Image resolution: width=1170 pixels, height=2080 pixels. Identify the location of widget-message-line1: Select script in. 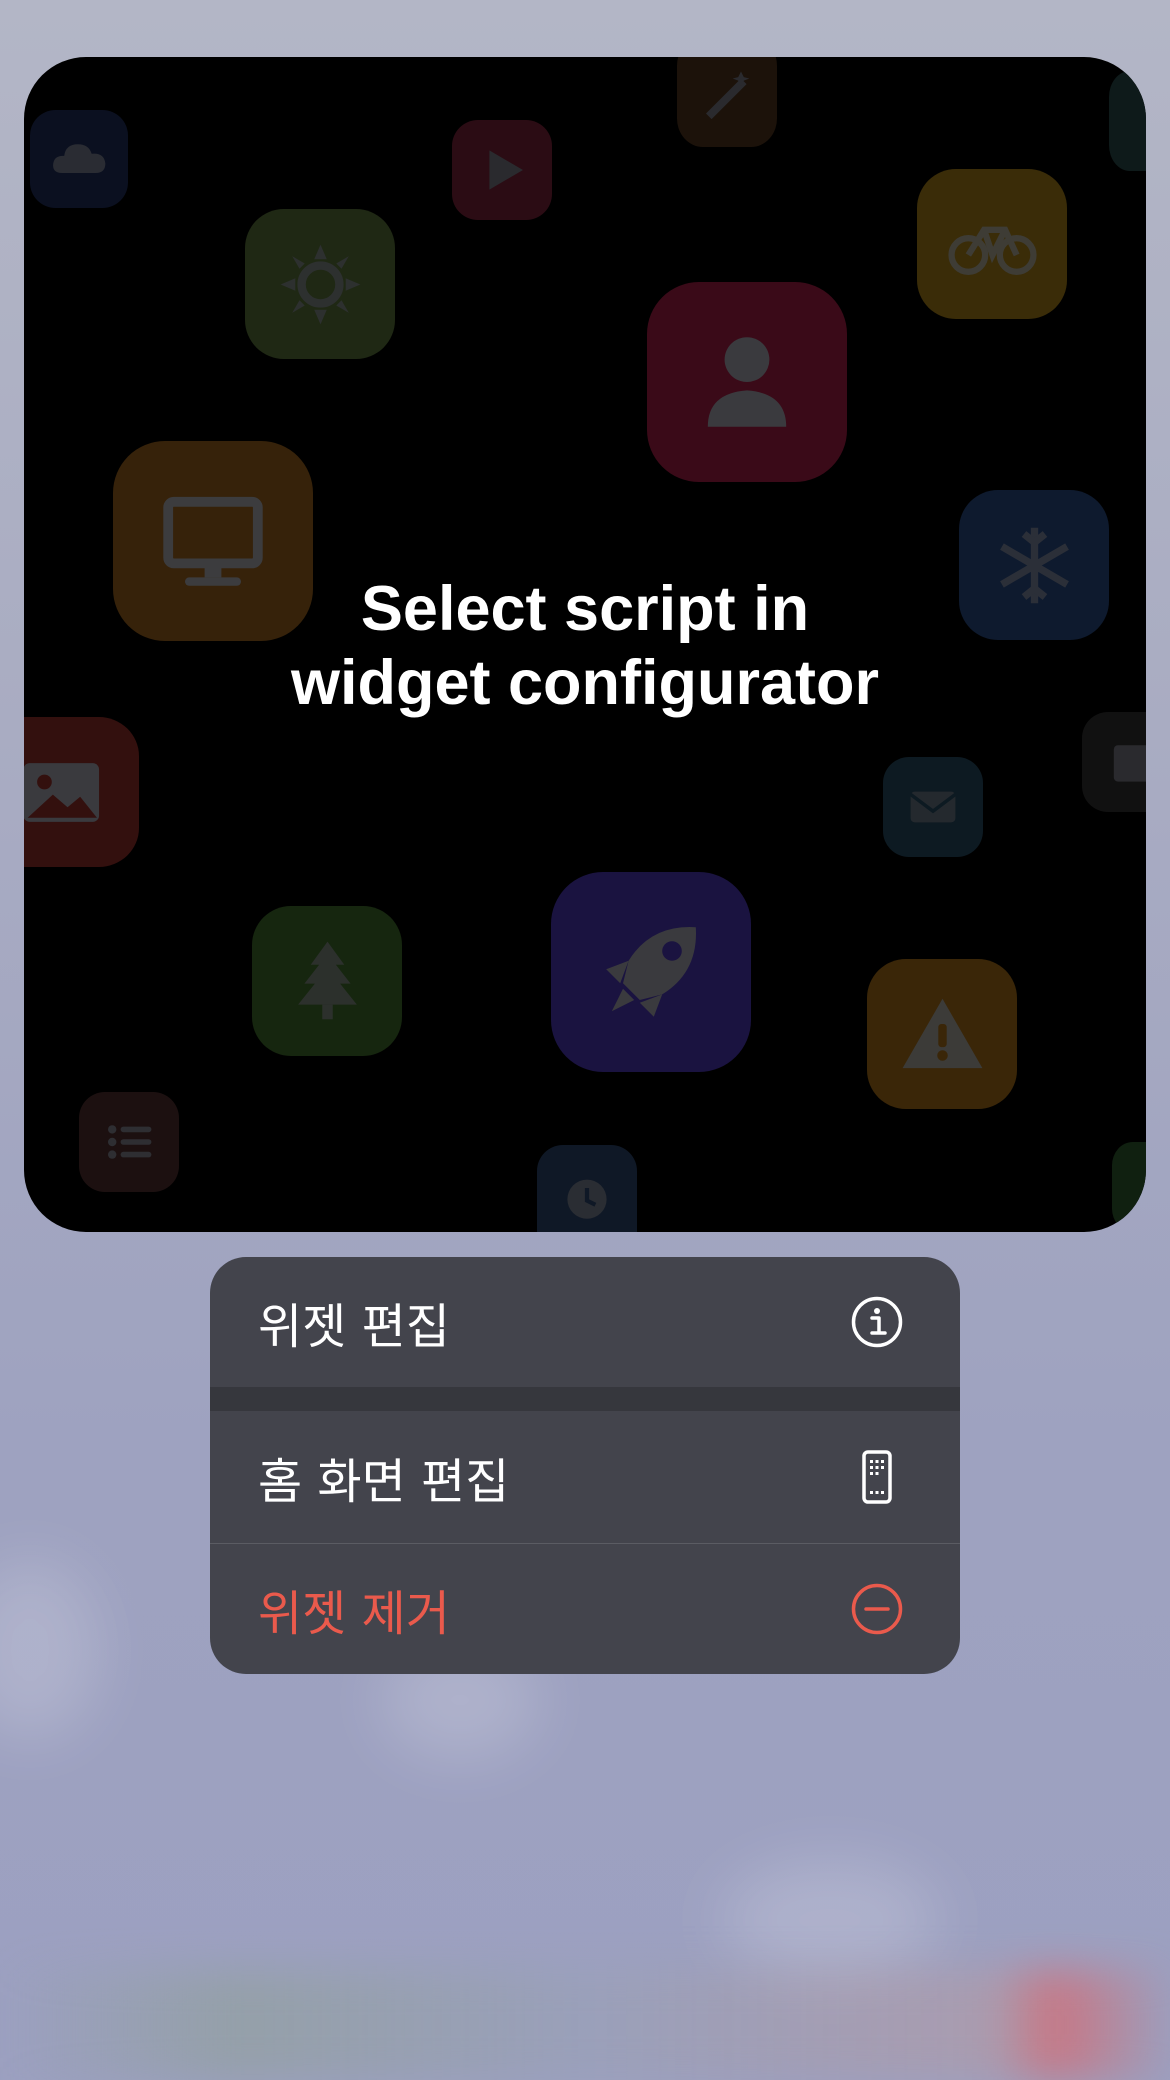
(585, 609).